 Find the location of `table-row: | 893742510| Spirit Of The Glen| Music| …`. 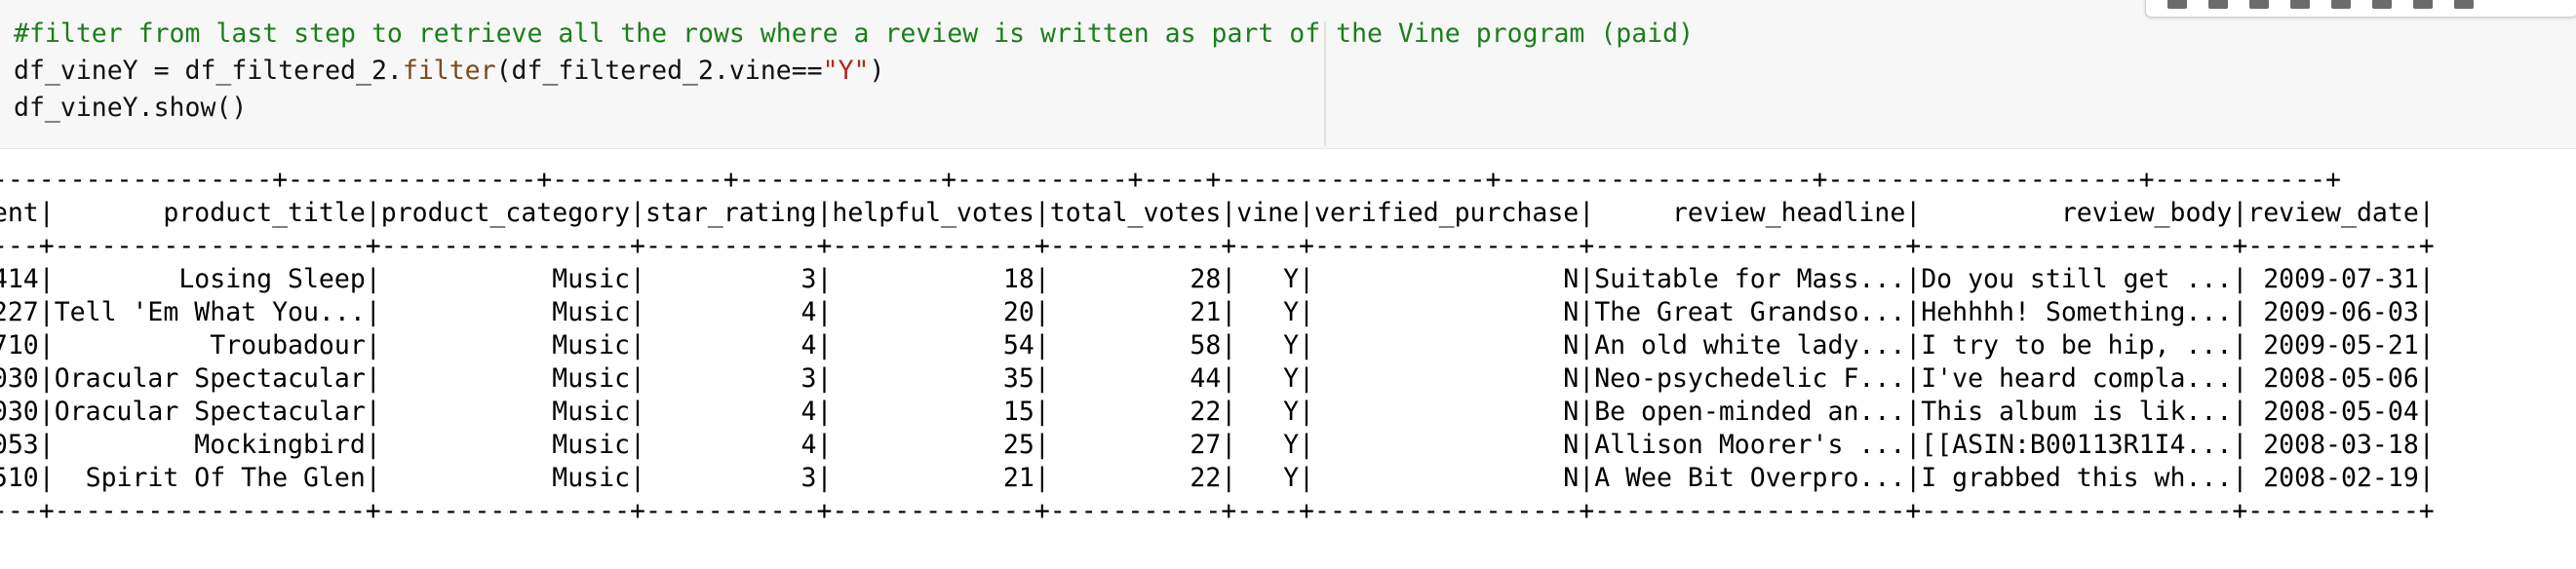

table-row: | 893742510| Spirit Of The Glen| Music| … is located at coordinates (1217, 478).